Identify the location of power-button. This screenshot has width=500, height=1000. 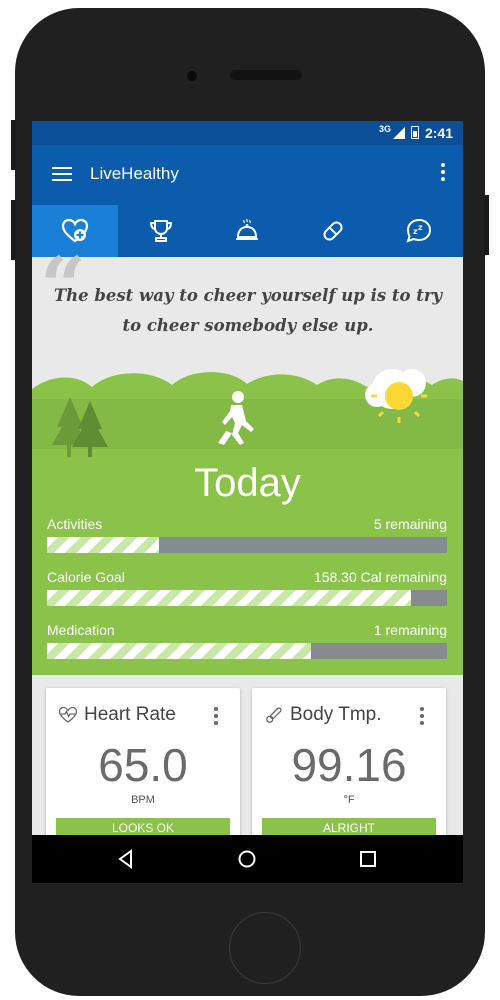
(486, 225).